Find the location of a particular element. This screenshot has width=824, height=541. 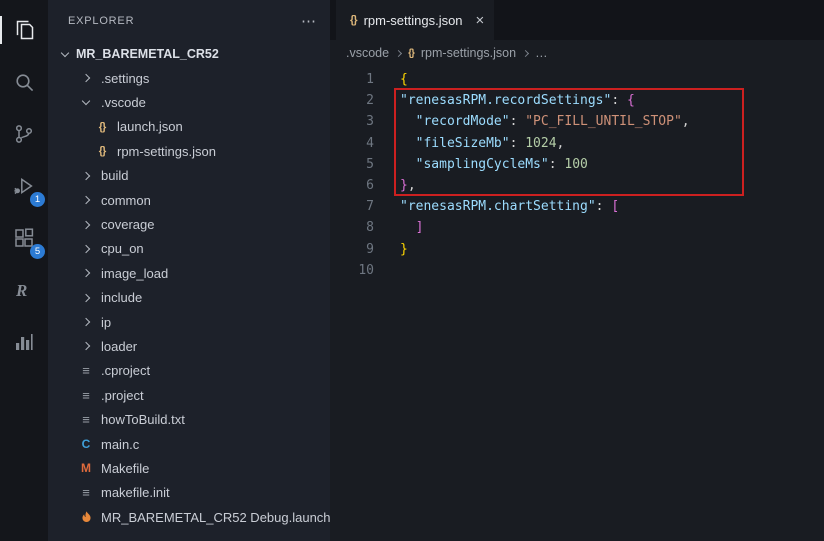

tree-item--settings: .settings is located at coordinates (189, 78).